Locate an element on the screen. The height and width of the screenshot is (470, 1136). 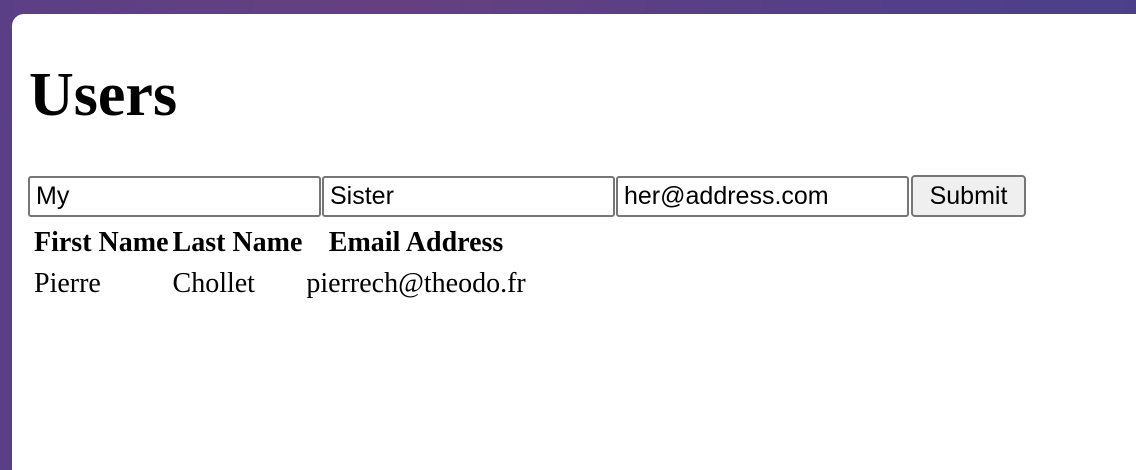
table-row: Pierre Chollet pierrech@theodo.fr is located at coordinates (280, 284).